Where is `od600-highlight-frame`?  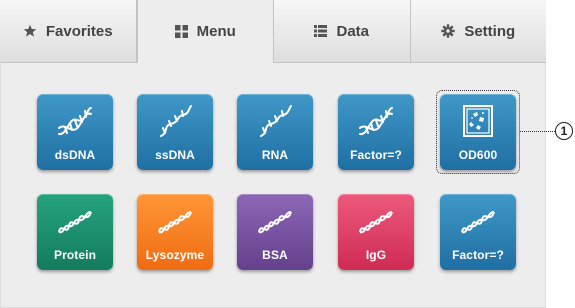
od600-highlight-frame is located at coordinates (478, 132).